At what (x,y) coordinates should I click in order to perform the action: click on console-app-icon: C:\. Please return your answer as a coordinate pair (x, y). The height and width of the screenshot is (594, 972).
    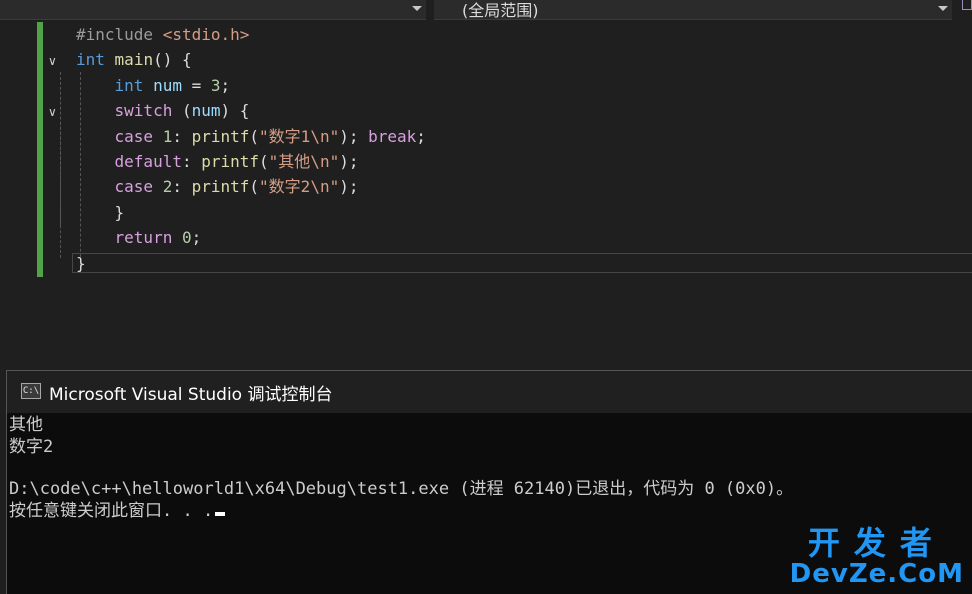
    Looking at the image, I should click on (31, 391).